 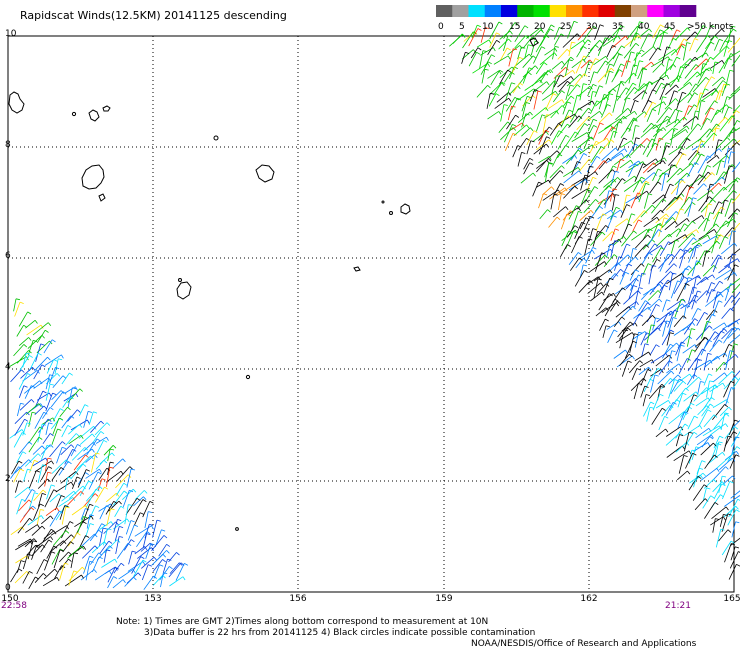 What do you see at coordinates (8, 256) in the screenshot?
I see `y-tick-label: 6` at bounding box center [8, 256].